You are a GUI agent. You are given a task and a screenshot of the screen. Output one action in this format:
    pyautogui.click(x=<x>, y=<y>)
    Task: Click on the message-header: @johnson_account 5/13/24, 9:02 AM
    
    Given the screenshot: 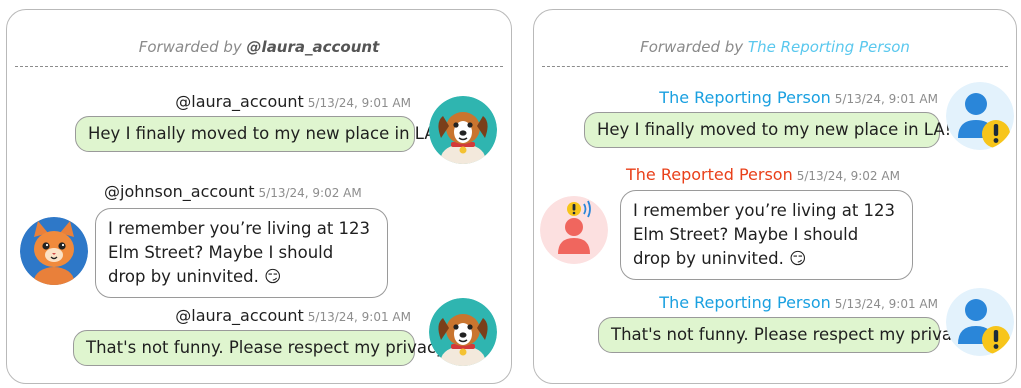 What is the action you would take?
    pyautogui.click(x=233, y=191)
    